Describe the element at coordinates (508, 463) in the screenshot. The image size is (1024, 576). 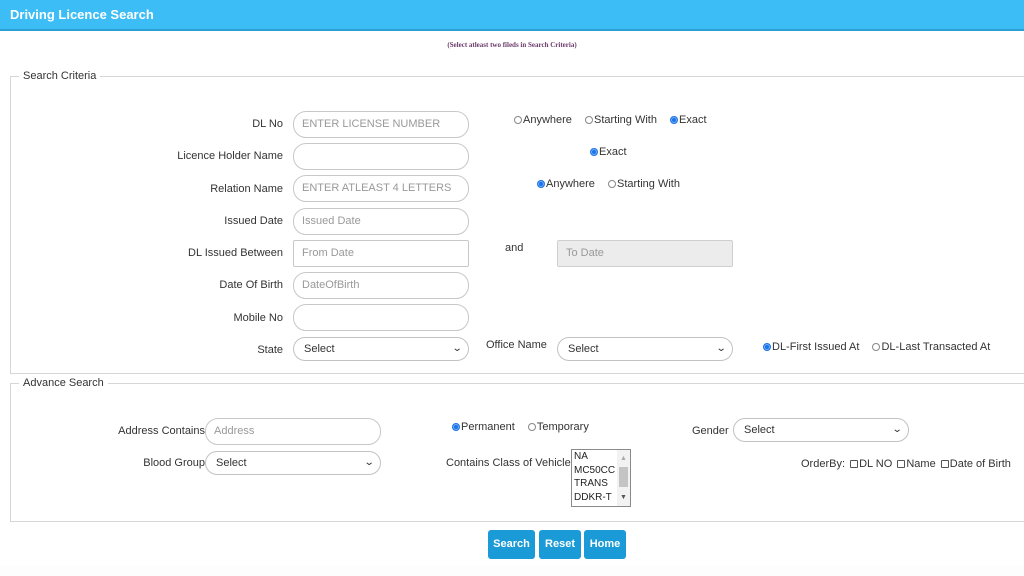
I see `vehicle-class-label: Contains Class of Vehicle` at that location.